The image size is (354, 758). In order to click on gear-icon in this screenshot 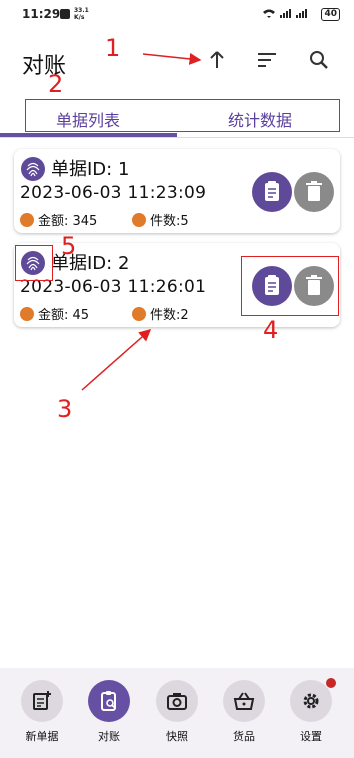, I will do `click(311, 701)`.